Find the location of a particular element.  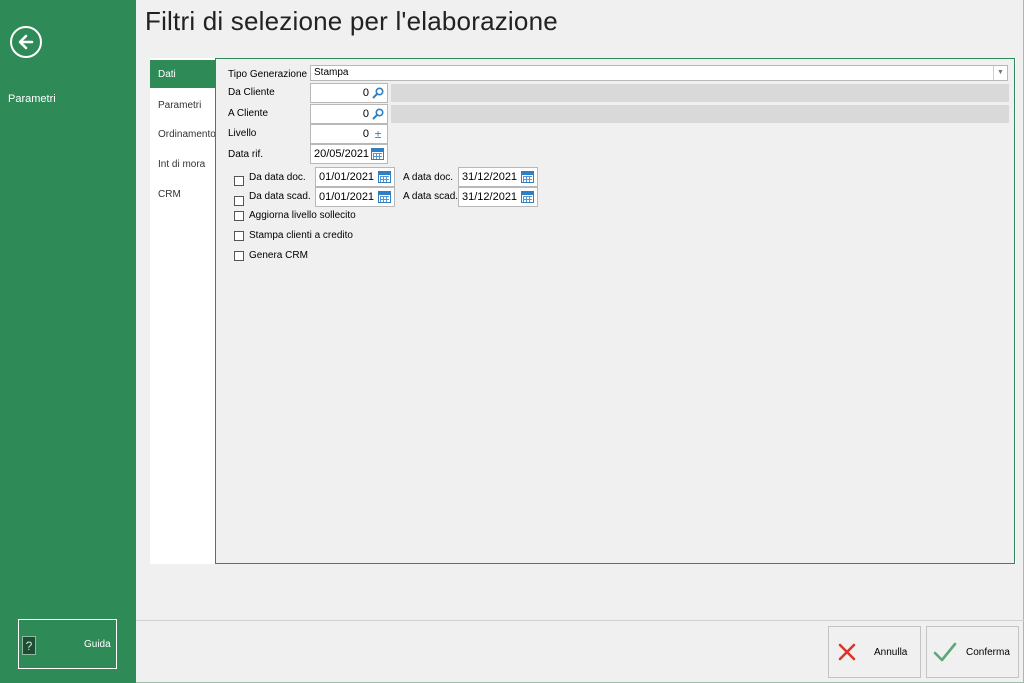

cancel-button: Annulla is located at coordinates (874, 652).